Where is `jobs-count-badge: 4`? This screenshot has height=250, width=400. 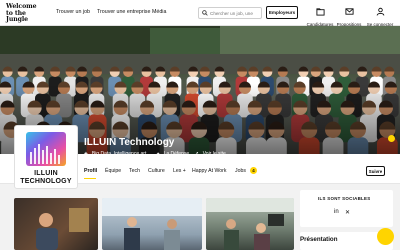
jobs-count-badge: 4 is located at coordinates (253, 170).